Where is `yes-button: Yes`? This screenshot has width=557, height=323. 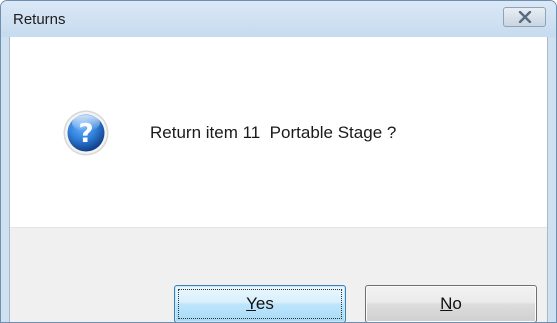
yes-button: Yes is located at coordinates (260, 303).